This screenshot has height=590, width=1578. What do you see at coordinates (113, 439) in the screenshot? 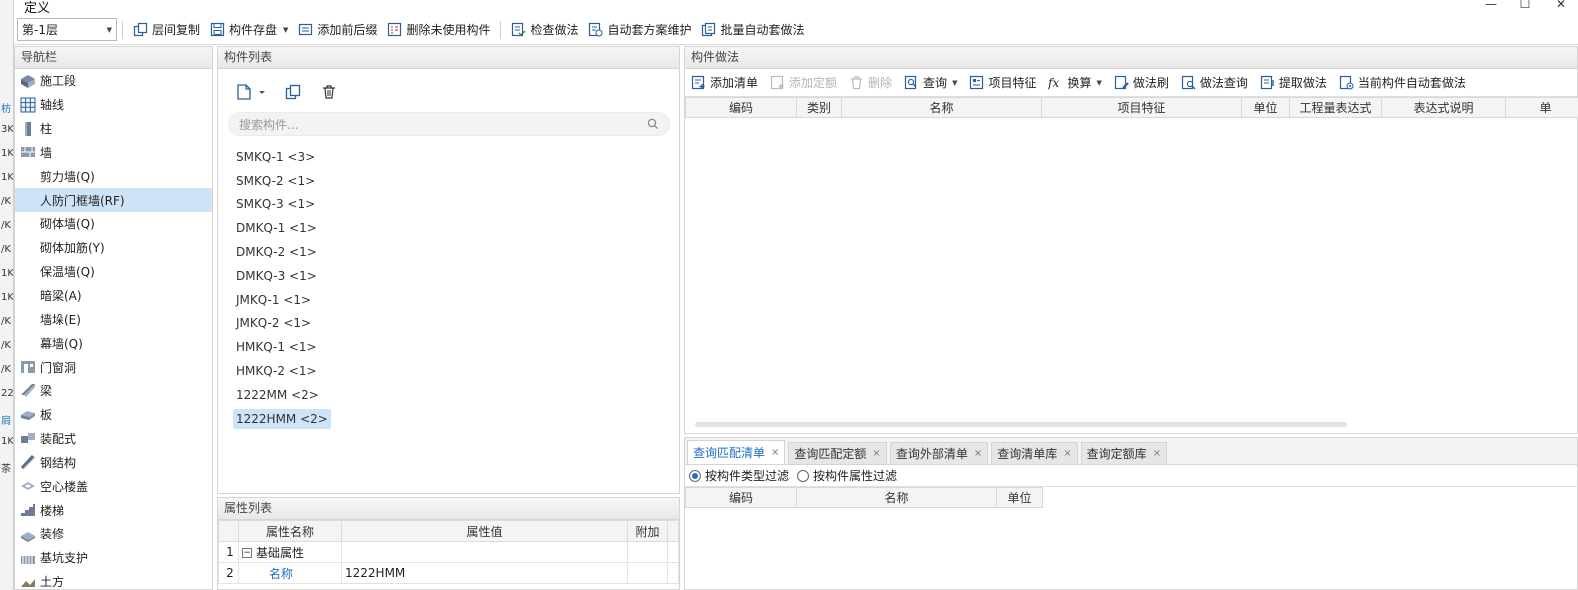
I see `nav-item: 装配式` at bounding box center [113, 439].